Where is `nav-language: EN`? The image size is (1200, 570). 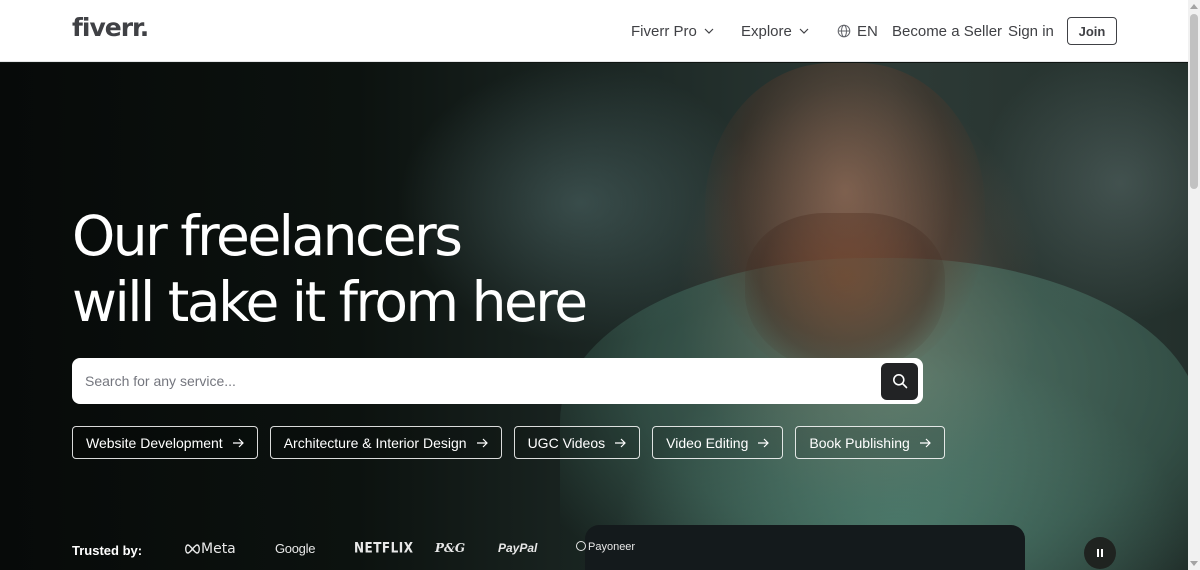 nav-language: EN is located at coordinates (857, 31).